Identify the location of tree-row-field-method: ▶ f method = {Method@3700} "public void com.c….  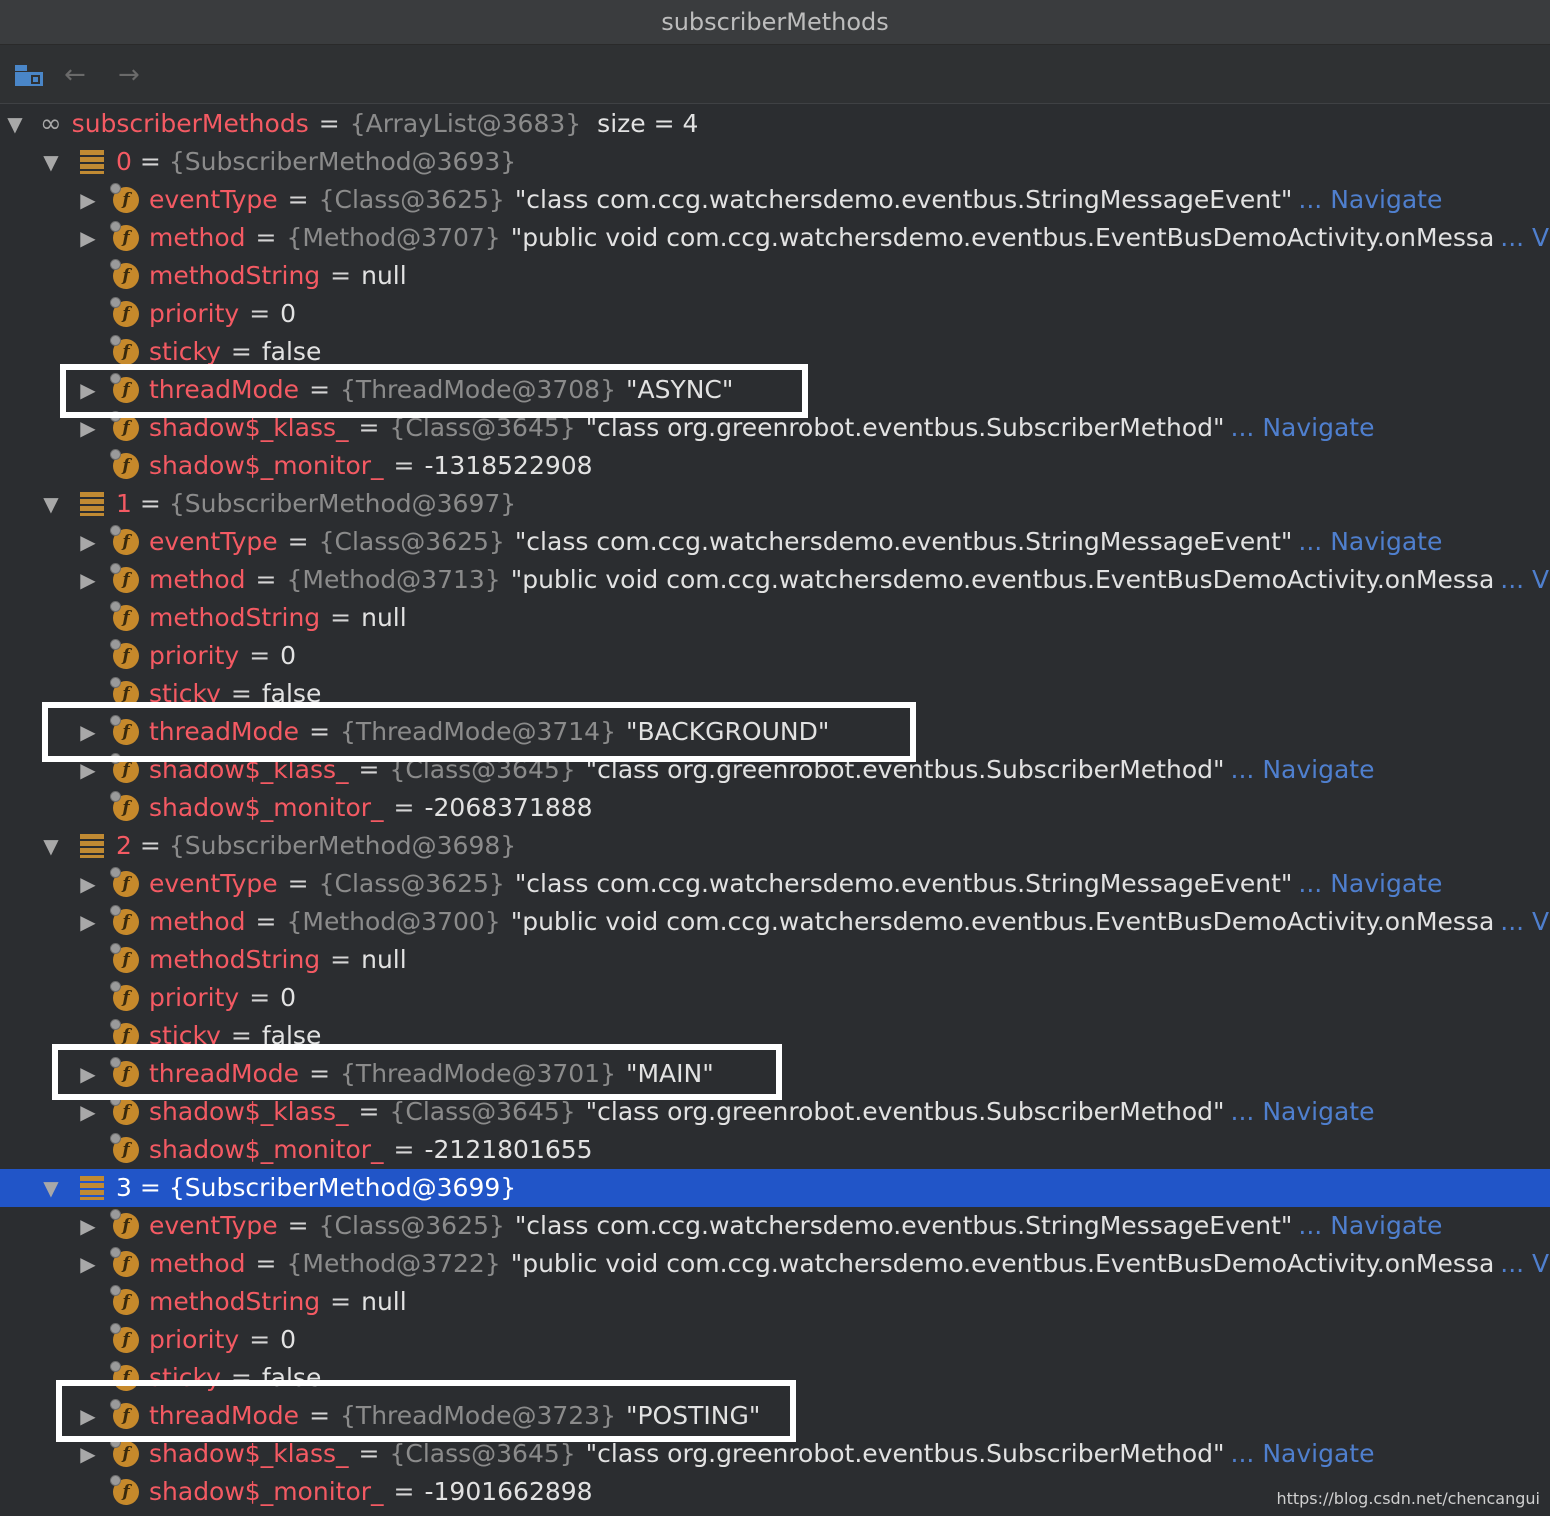
(775, 922).